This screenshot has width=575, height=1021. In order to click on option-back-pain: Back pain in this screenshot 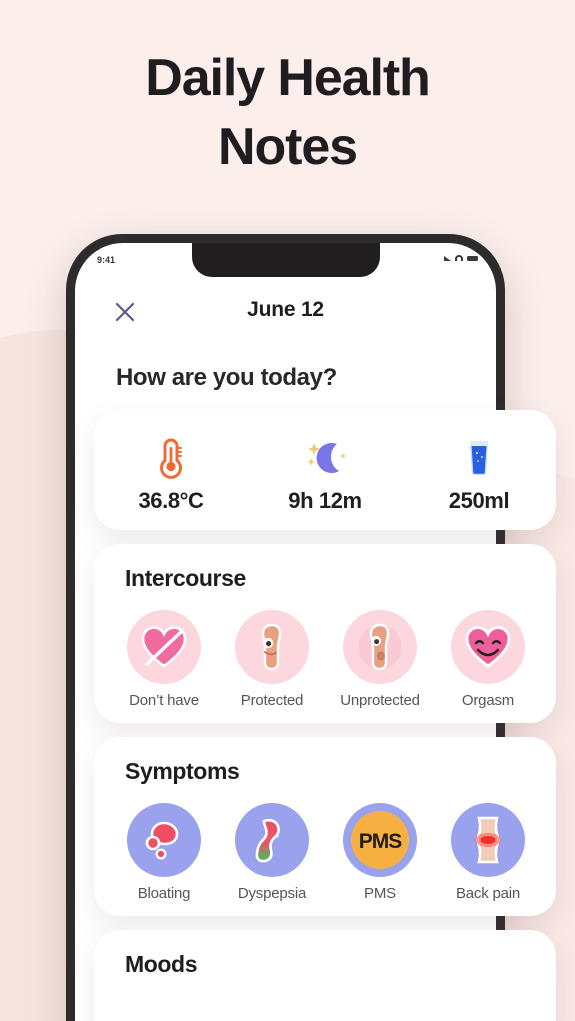, I will do `click(488, 852)`.